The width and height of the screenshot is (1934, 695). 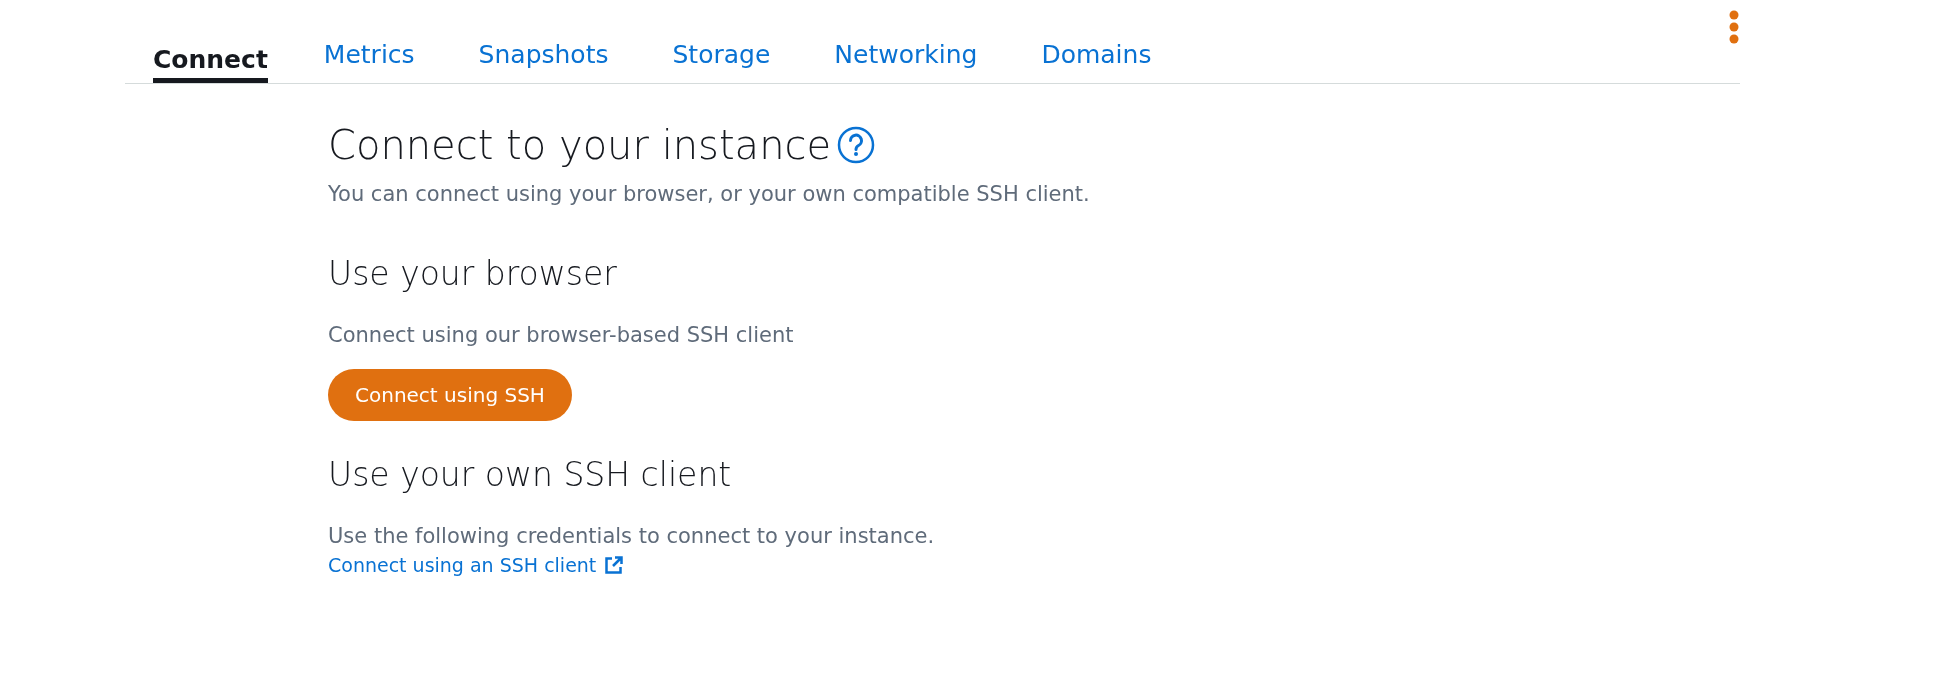 I want to click on help-icon, so click(x=856, y=145).